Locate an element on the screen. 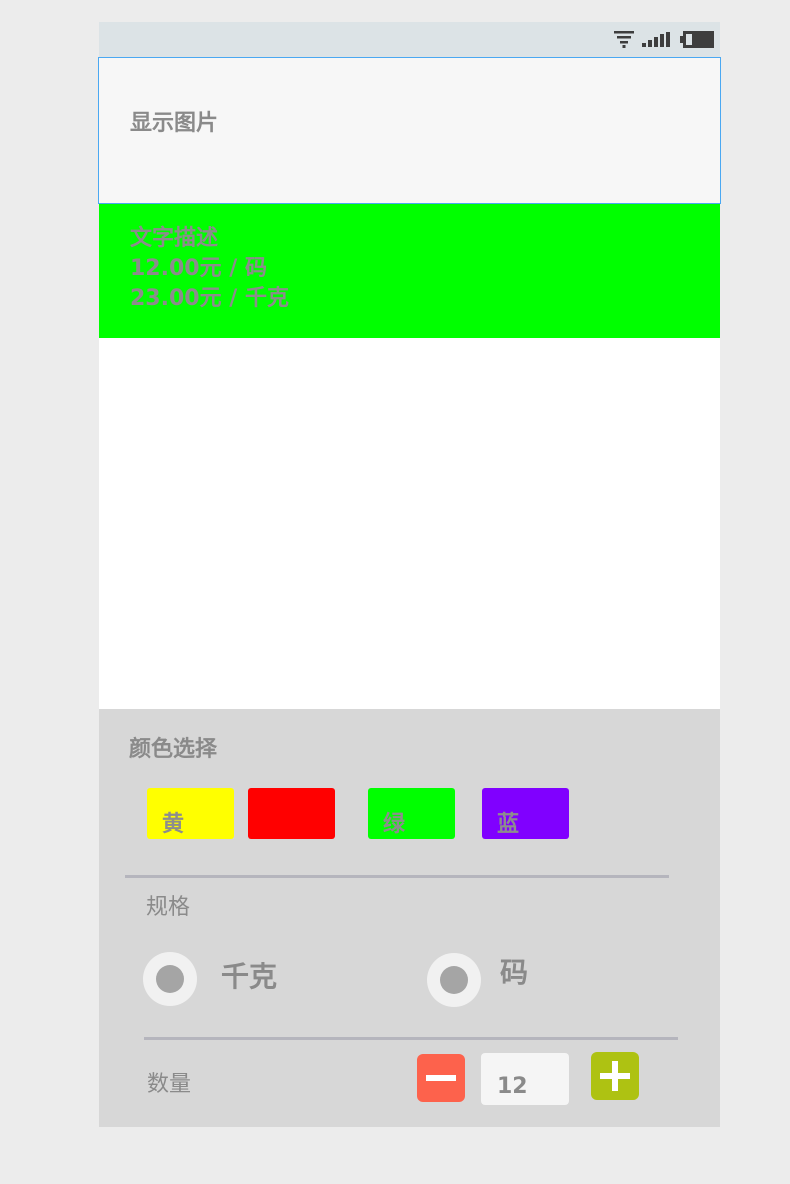  radio-kilogram is located at coordinates (170, 979).